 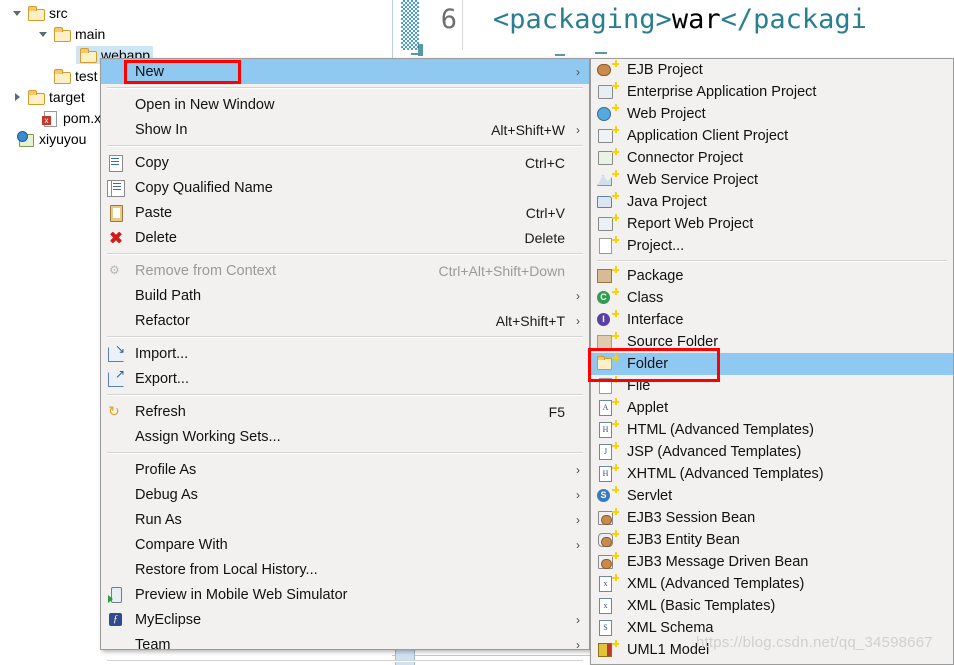 I want to click on submenu-item-folder: Folder, so click(x=772, y=364).